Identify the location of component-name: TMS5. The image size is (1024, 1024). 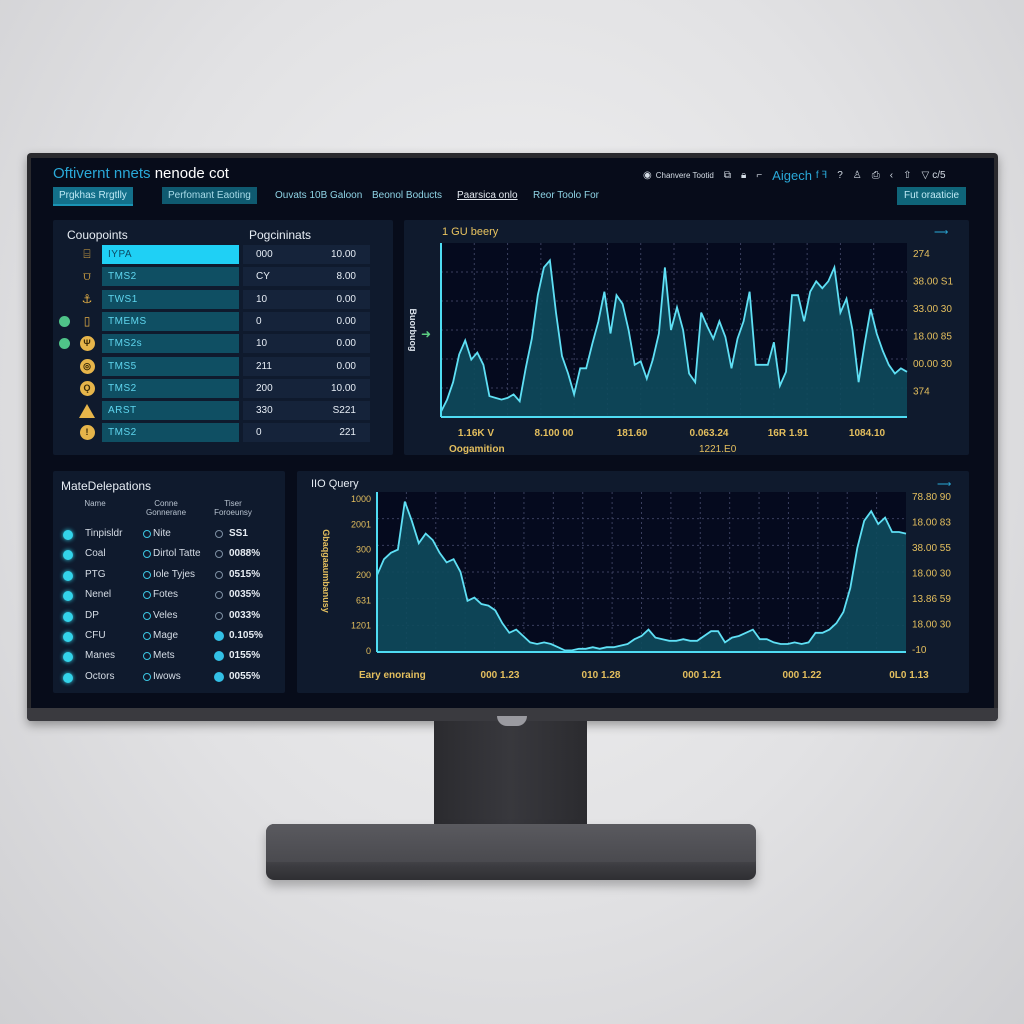
(170, 366).